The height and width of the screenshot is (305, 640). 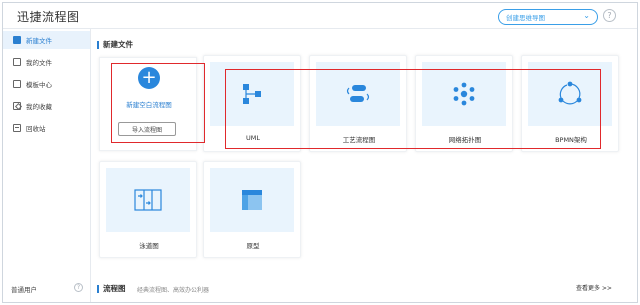 I want to click on template-label: BPMN架构, so click(x=571, y=140).